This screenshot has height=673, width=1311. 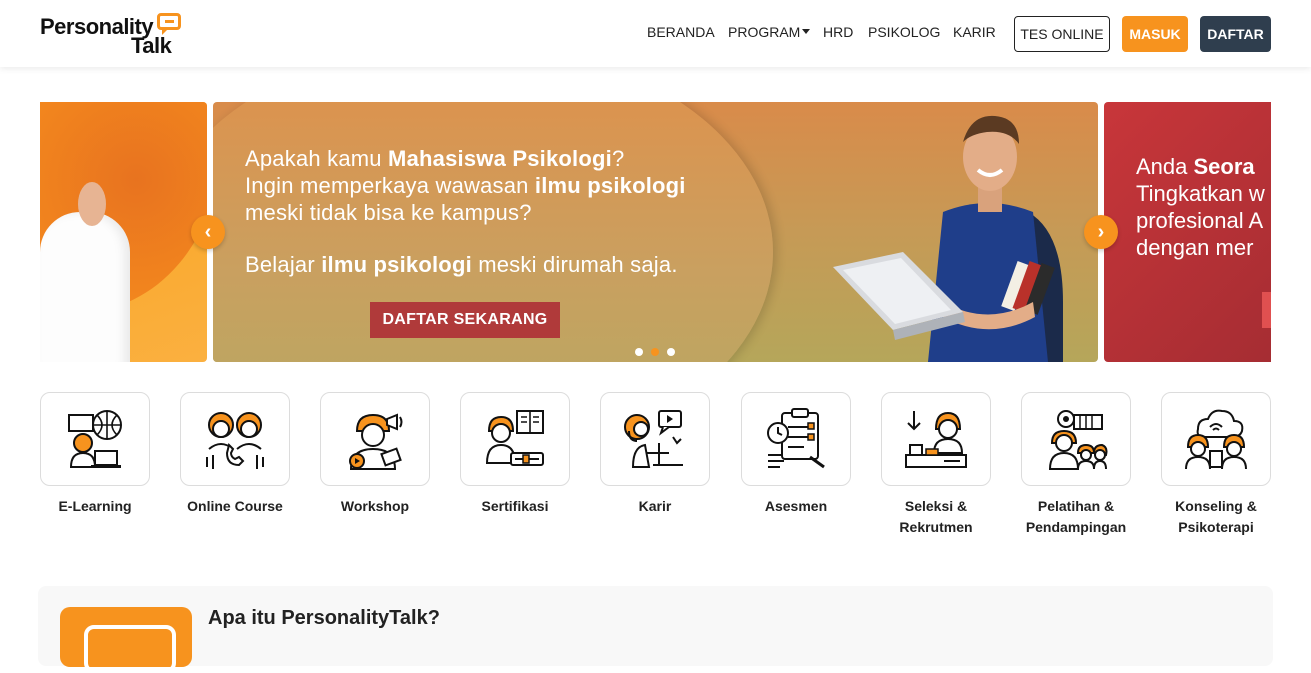 What do you see at coordinates (1200, 220) in the screenshot?
I see `slide-next-line-3: profesional A` at bounding box center [1200, 220].